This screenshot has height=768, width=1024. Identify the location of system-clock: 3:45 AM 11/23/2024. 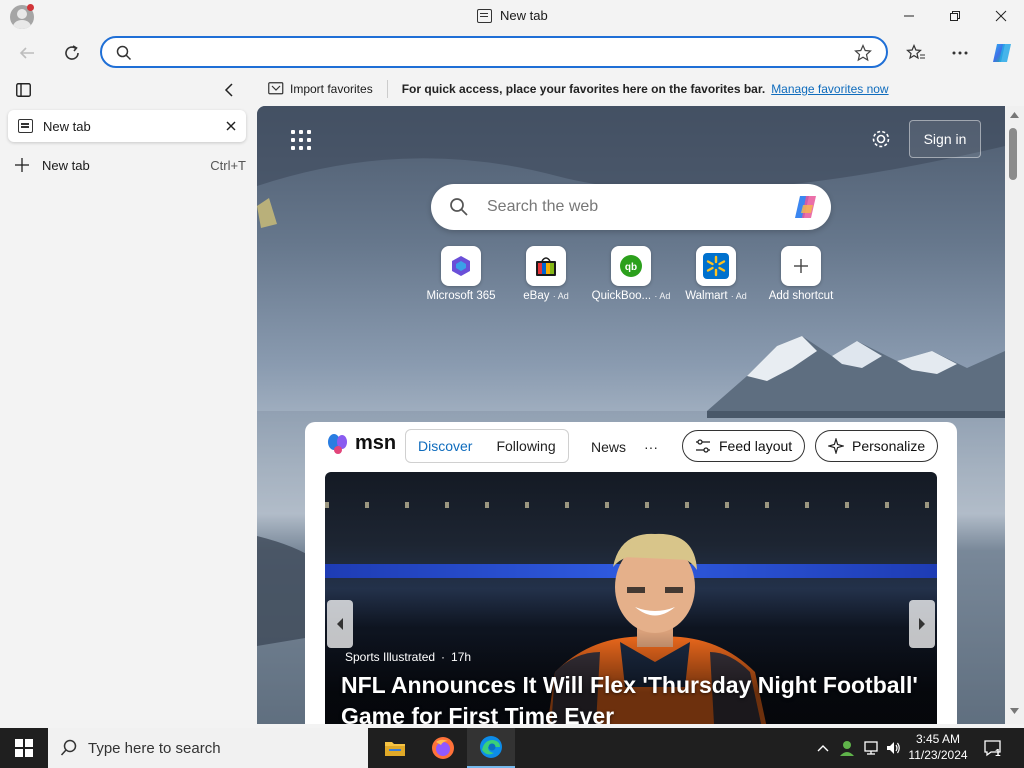
(938, 747).